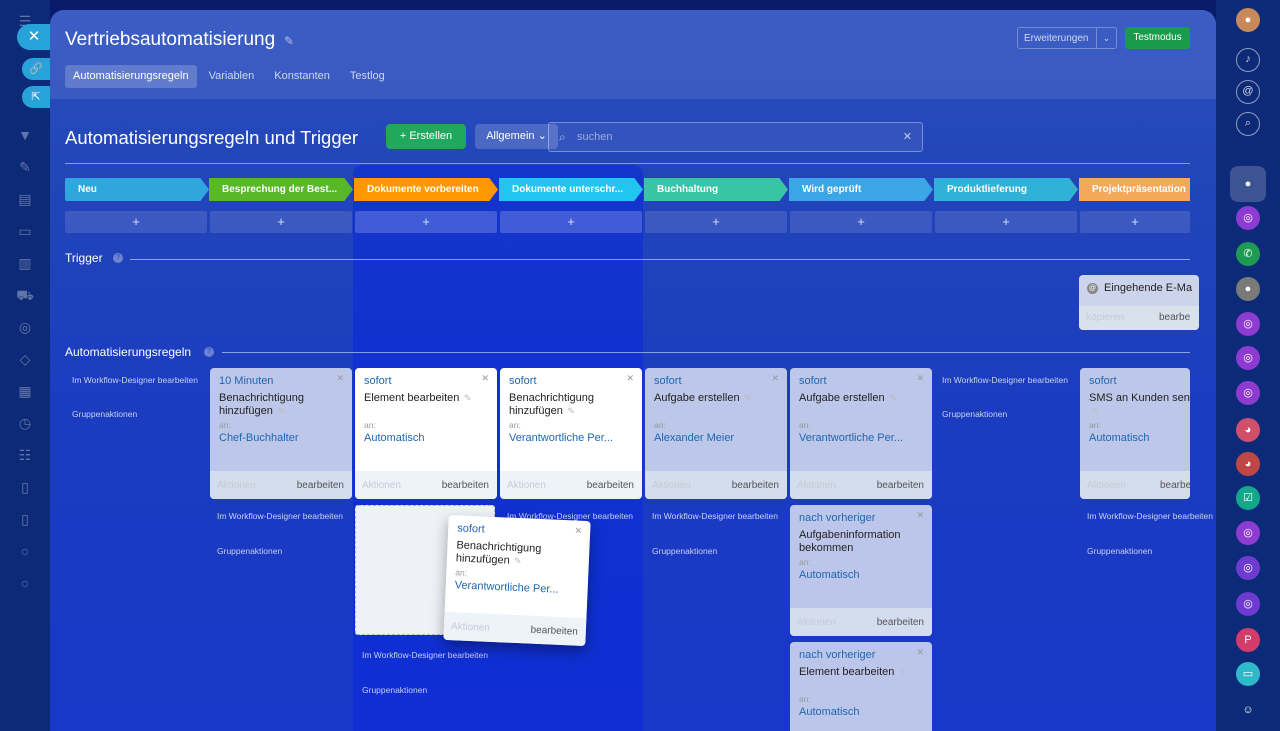 This screenshot has height=731, width=1280. What do you see at coordinates (137, 189) in the screenshot?
I see `stage-header-neu: Neu` at bounding box center [137, 189].